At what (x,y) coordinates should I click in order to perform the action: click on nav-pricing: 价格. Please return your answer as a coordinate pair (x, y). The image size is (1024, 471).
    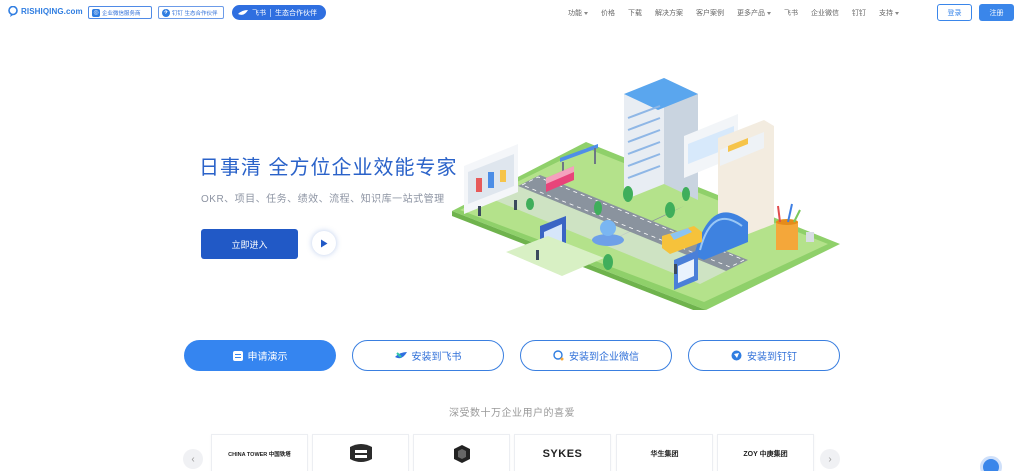
    Looking at the image, I should click on (608, 13).